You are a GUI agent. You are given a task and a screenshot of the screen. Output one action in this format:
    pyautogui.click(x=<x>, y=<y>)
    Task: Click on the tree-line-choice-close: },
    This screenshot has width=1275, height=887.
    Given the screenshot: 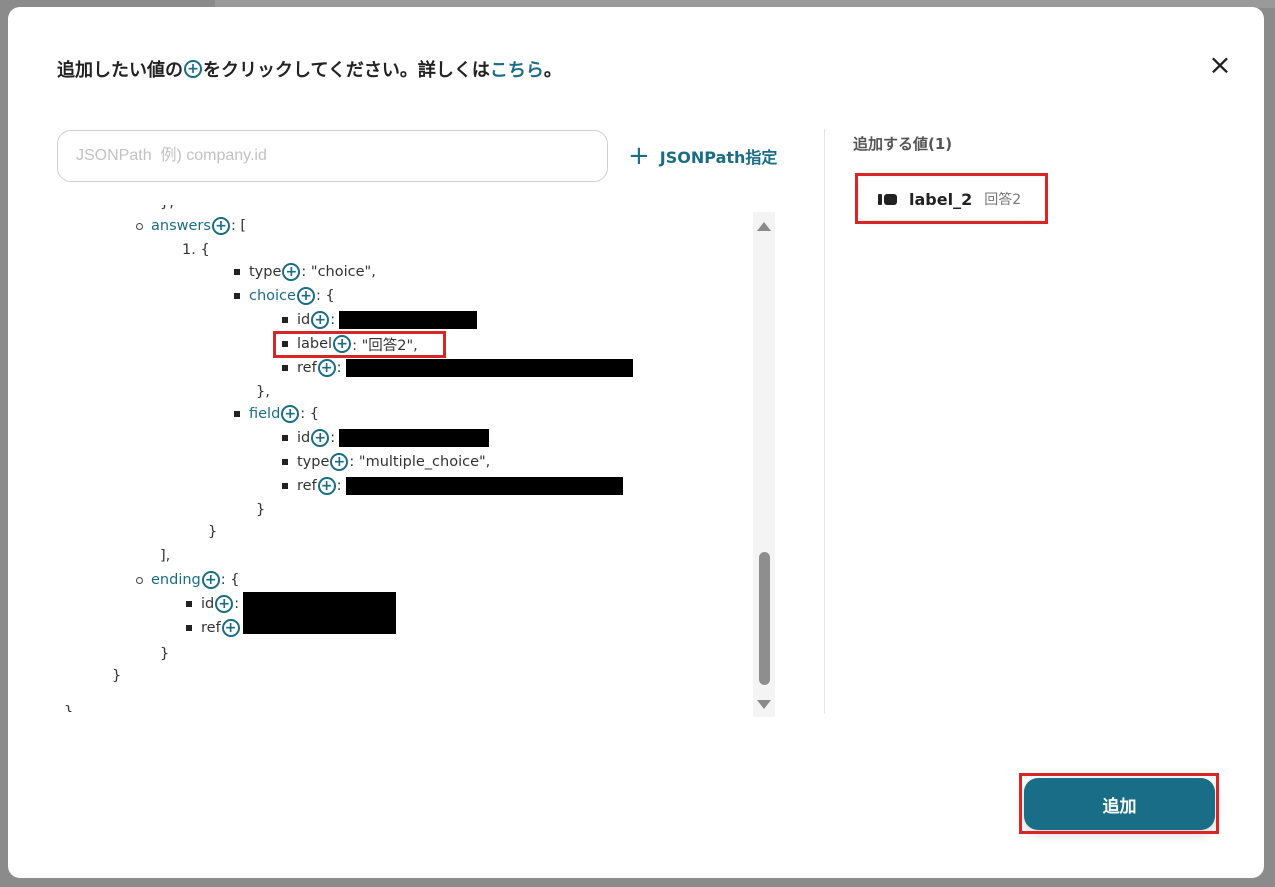 What is the action you would take?
    pyautogui.click(x=263, y=392)
    